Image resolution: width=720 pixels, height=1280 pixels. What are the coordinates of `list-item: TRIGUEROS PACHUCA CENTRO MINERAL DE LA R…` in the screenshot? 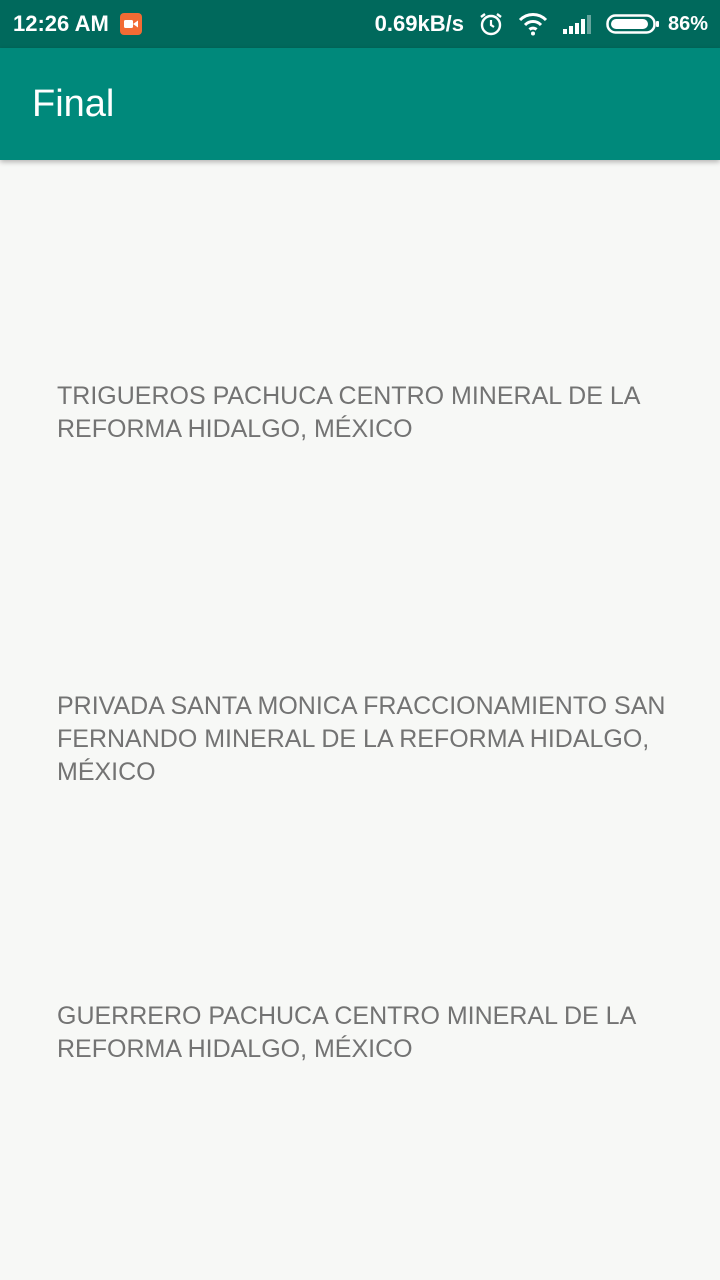 It's located at (367, 413).